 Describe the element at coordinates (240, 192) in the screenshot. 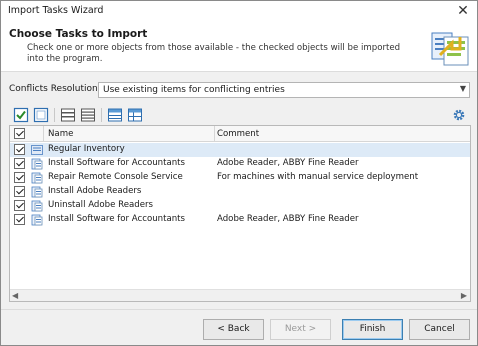

I see `table-row: Install Adobe Readers` at that location.